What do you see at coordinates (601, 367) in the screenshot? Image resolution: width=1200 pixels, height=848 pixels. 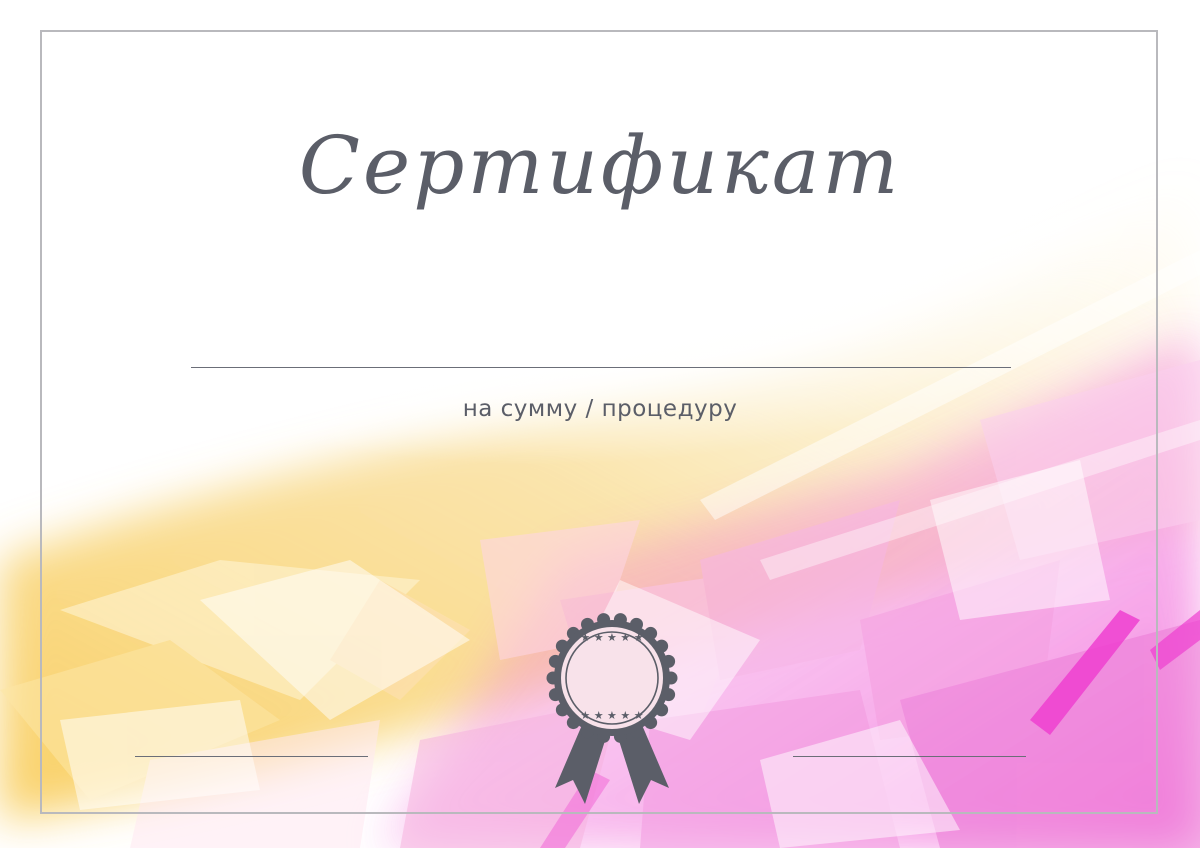 I see `recipient-name-line` at bounding box center [601, 367].